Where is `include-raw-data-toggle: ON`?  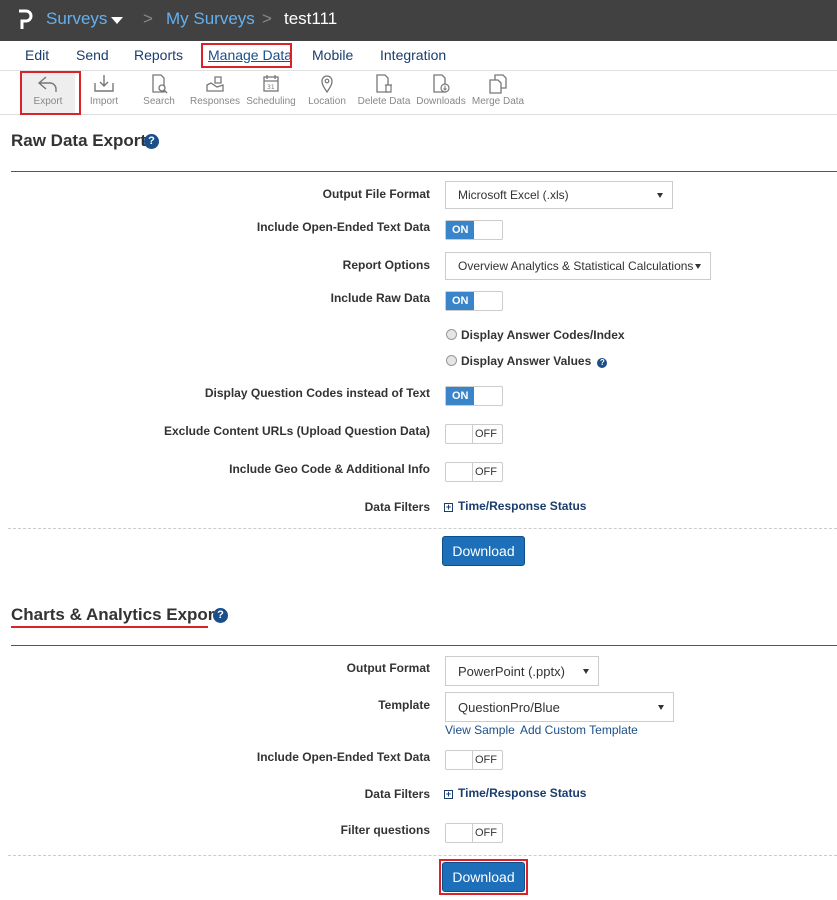
include-raw-data-toggle: ON is located at coordinates (474, 301).